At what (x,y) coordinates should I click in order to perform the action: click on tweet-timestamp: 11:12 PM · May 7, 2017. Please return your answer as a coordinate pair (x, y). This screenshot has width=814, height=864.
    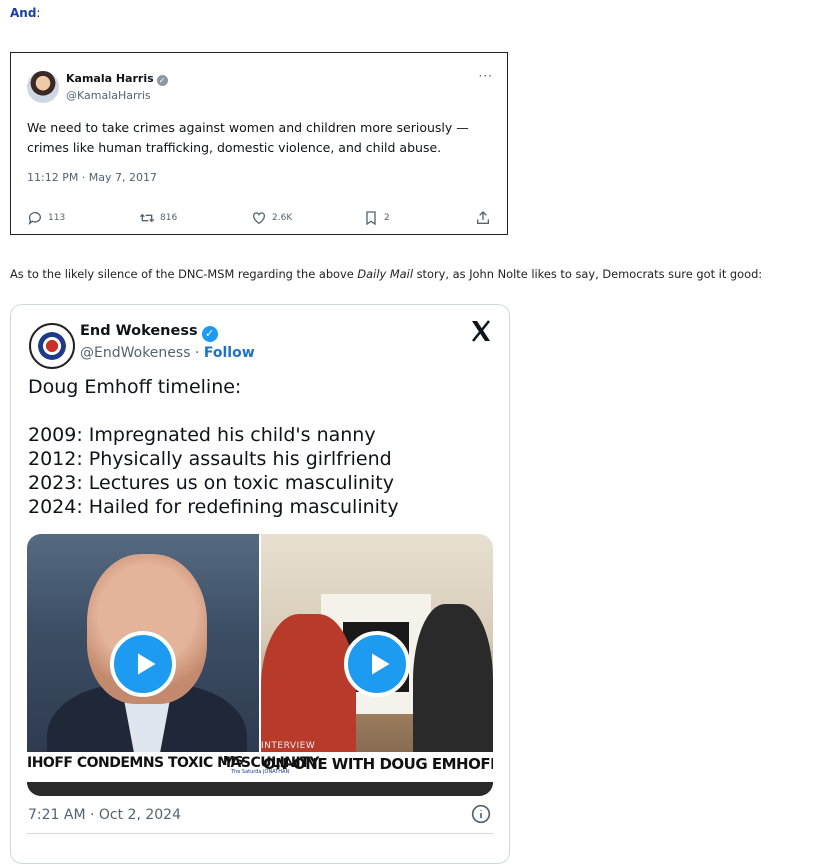
    Looking at the image, I should click on (92, 177).